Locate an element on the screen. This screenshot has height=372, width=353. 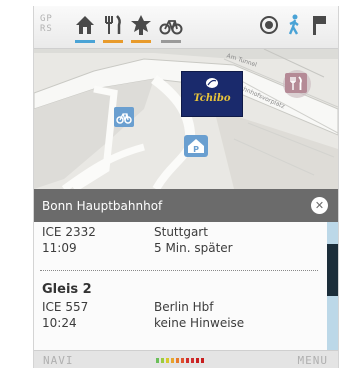
signal-strength-indicator is located at coordinates (180, 360).